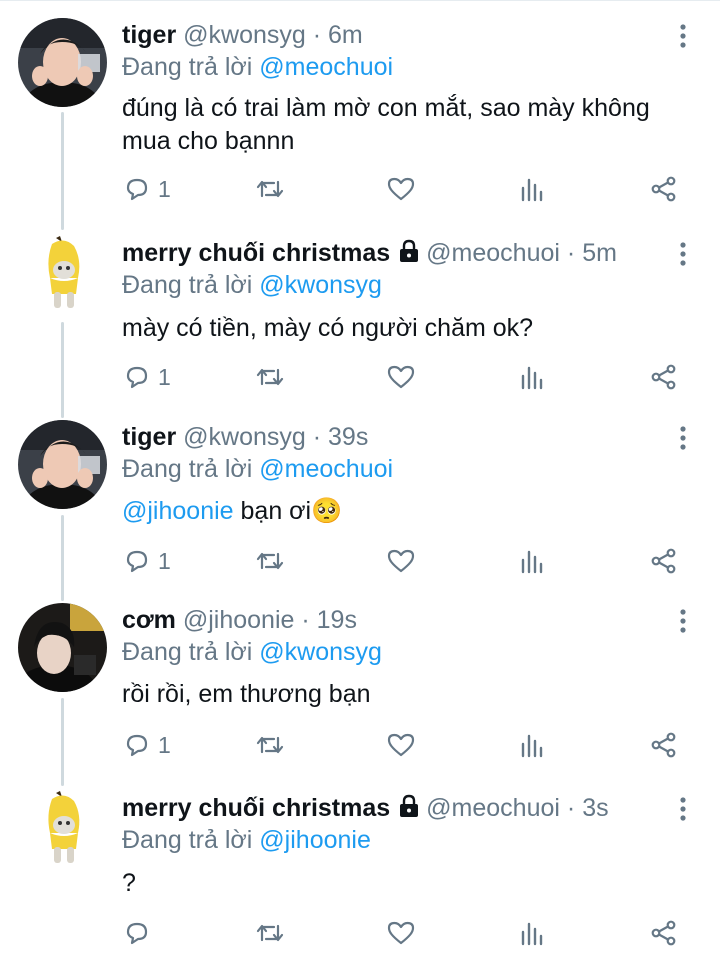 The width and height of the screenshot is (720, 957). I want to click on timestamp: 19s, so click(337, 620).